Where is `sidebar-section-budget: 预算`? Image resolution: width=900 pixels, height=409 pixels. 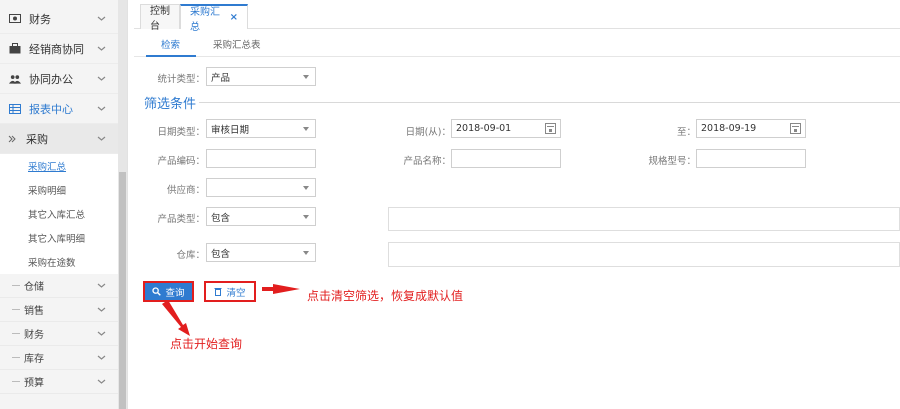 sidebar-section-budget: 预算 is located at coordinates (59, 382).